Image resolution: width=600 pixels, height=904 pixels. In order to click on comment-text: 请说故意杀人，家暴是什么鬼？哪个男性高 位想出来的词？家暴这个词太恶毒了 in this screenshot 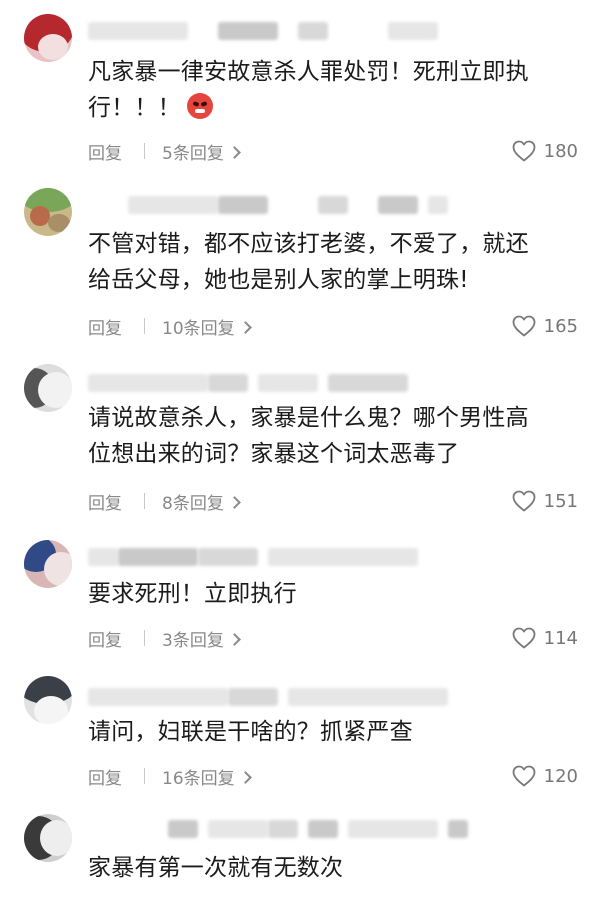, I will do `click(338, 436)`.